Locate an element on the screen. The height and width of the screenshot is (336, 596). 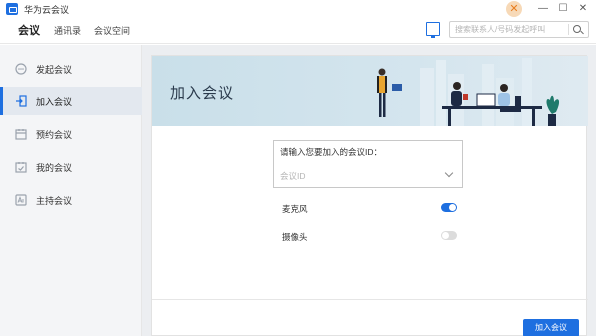
sidebar-item-label: 预约会议 is located at coordinates (54, 135).